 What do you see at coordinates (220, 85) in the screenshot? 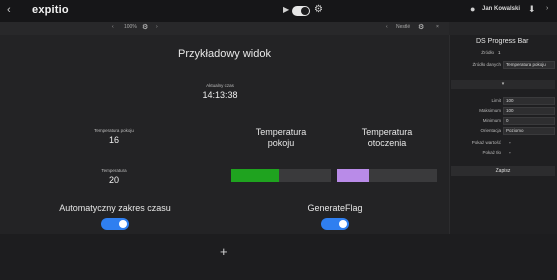
I see `time-label: Aktualny czas` at bounding box center [220, 85].